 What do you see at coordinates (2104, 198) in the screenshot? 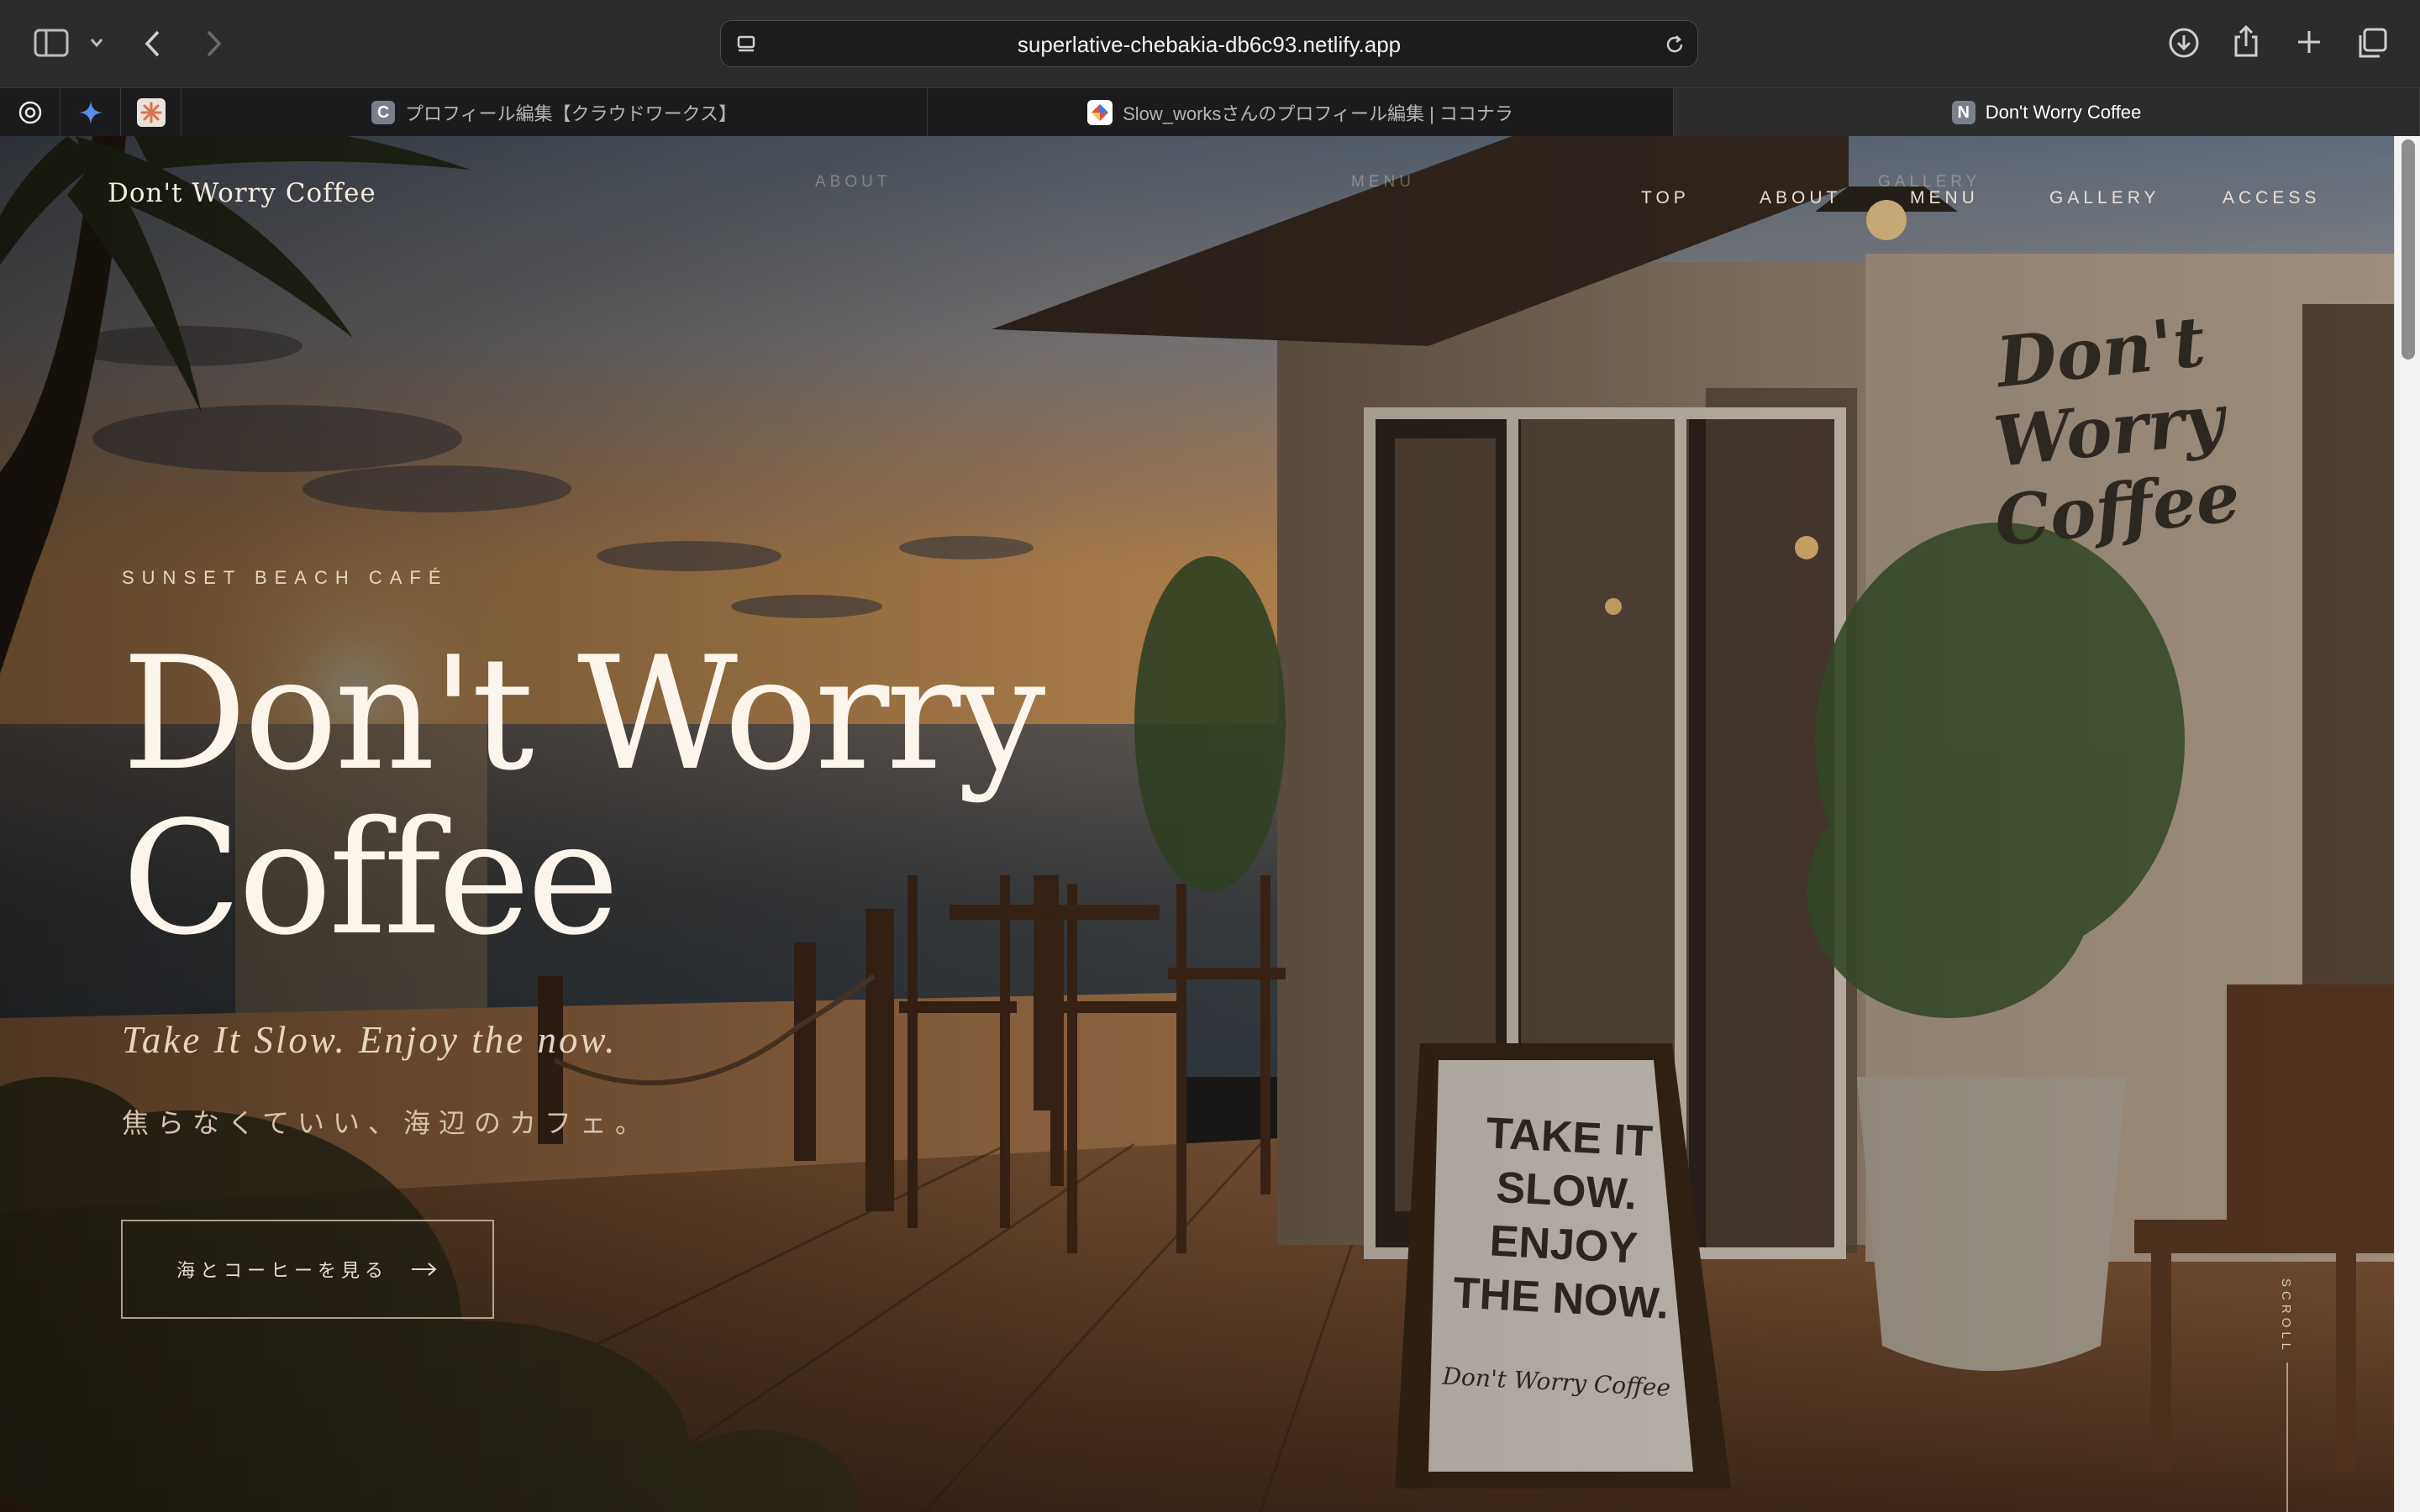
I see `nav-gallery: GALLERY` at bounding box center [2104, 198].